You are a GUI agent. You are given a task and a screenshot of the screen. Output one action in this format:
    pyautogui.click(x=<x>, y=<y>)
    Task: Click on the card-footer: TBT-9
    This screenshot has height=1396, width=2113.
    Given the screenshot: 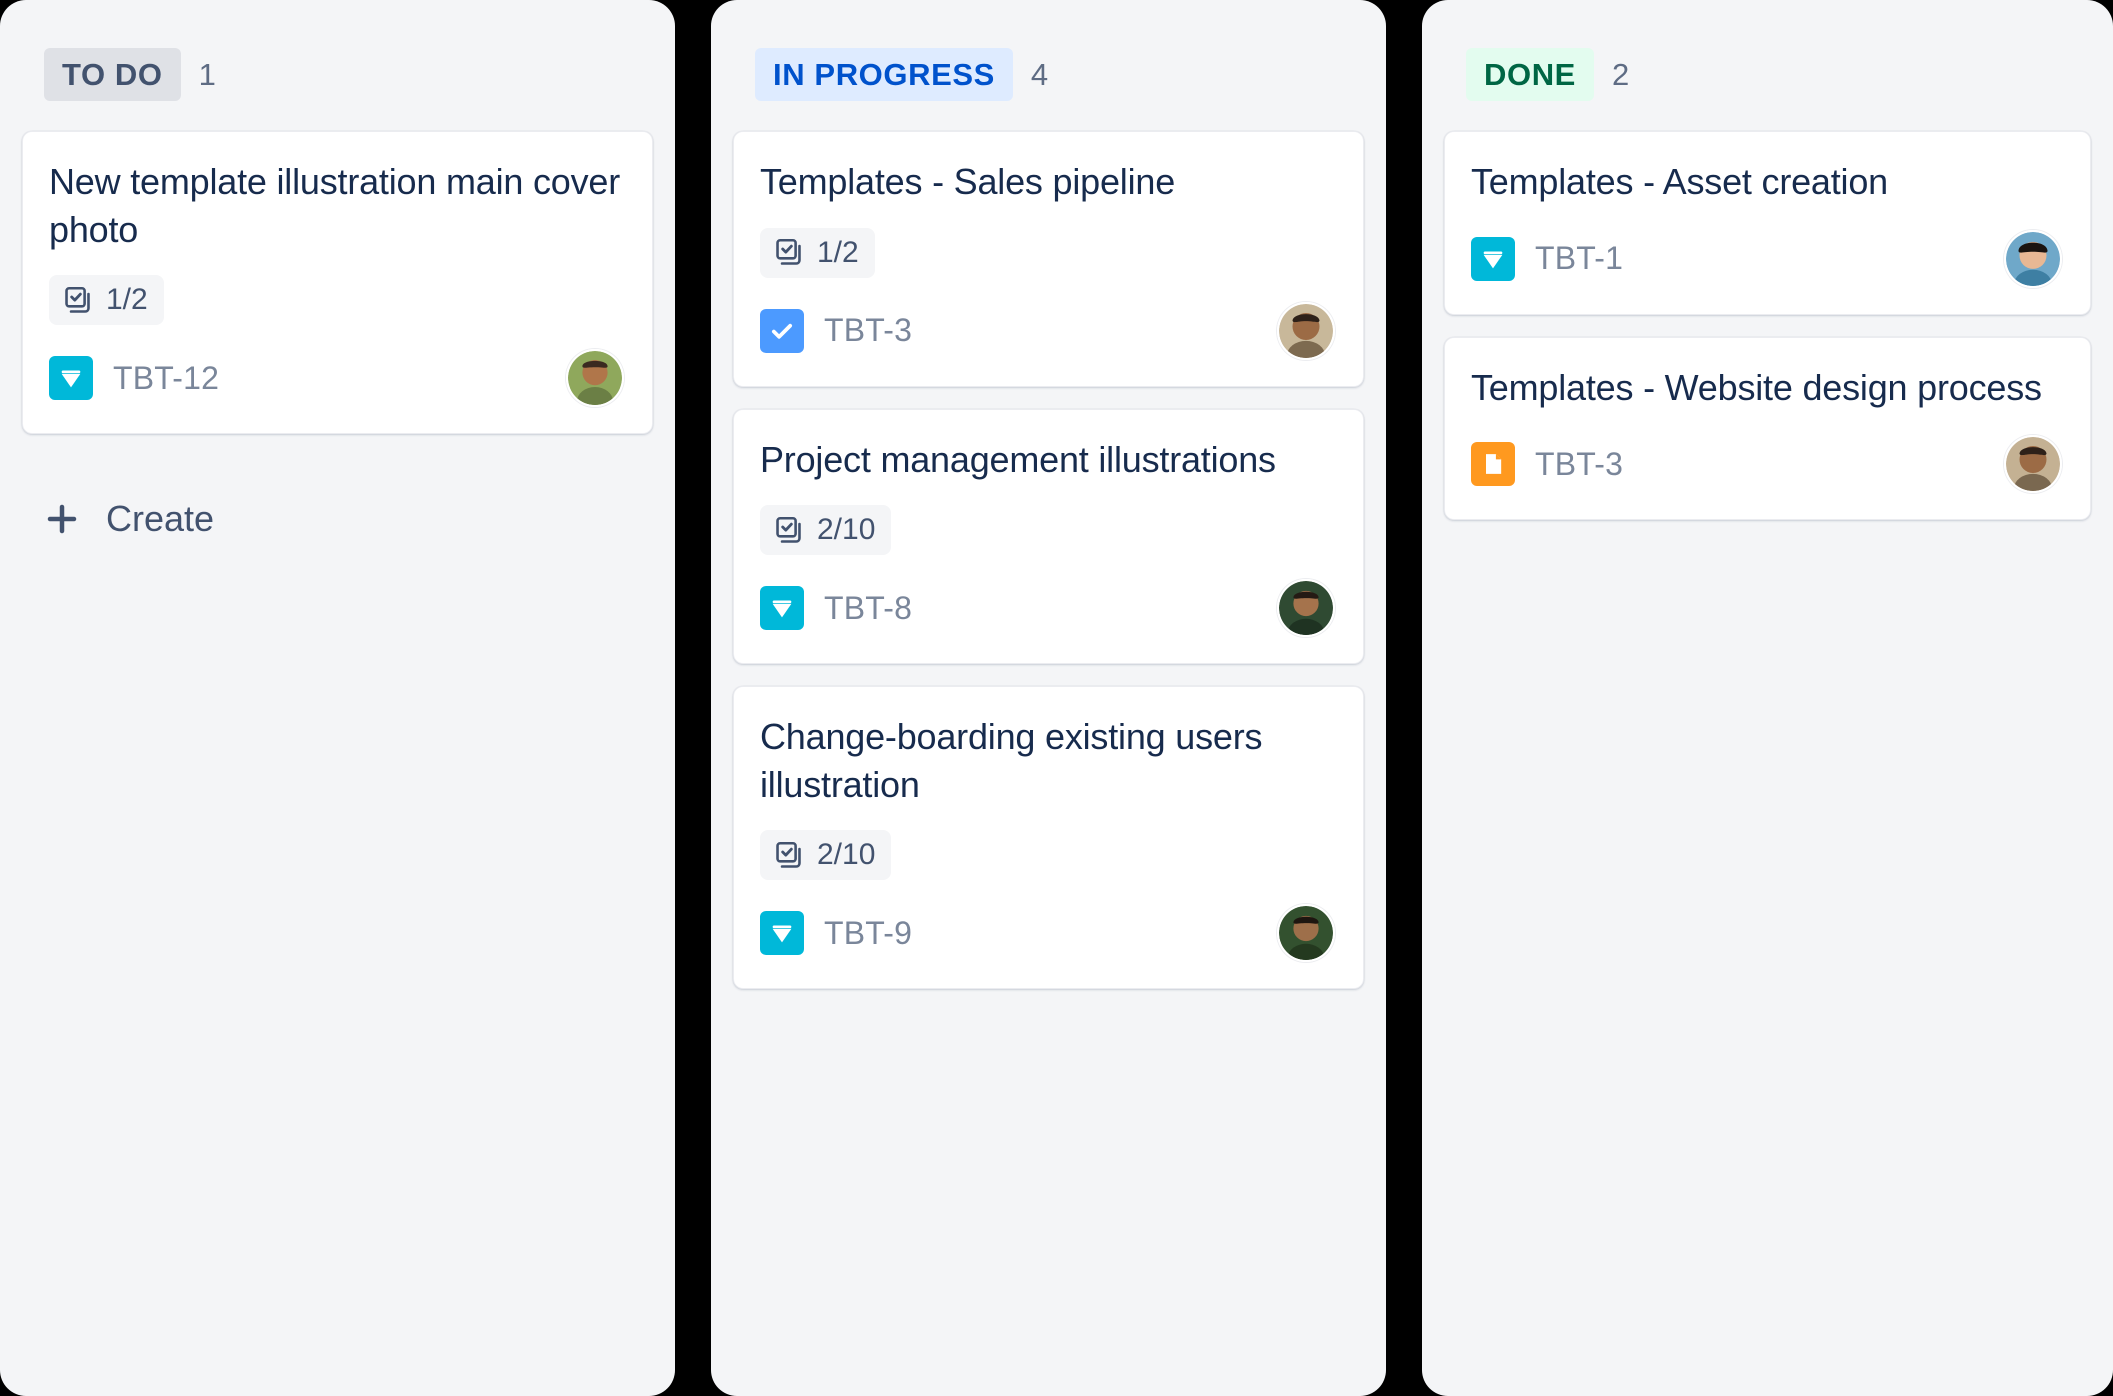 What is the action you would take?
    pyautogui.click(x=1047, y=933)
    